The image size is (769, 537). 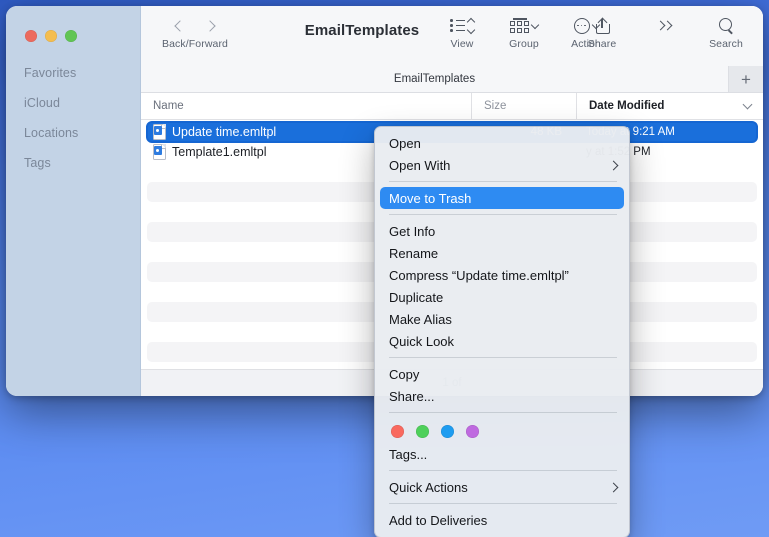 What do you see at coordinates (416, 297) in the screenshot?
I see `menu-item-label: Duplicate` at bounding box center [416, 297].